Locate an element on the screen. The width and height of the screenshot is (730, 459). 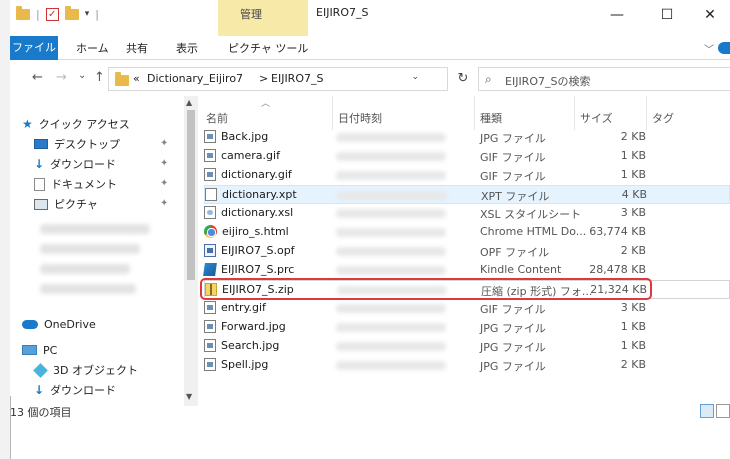
column-header-date: 日付時刻 is located at coordinates (360, 118).